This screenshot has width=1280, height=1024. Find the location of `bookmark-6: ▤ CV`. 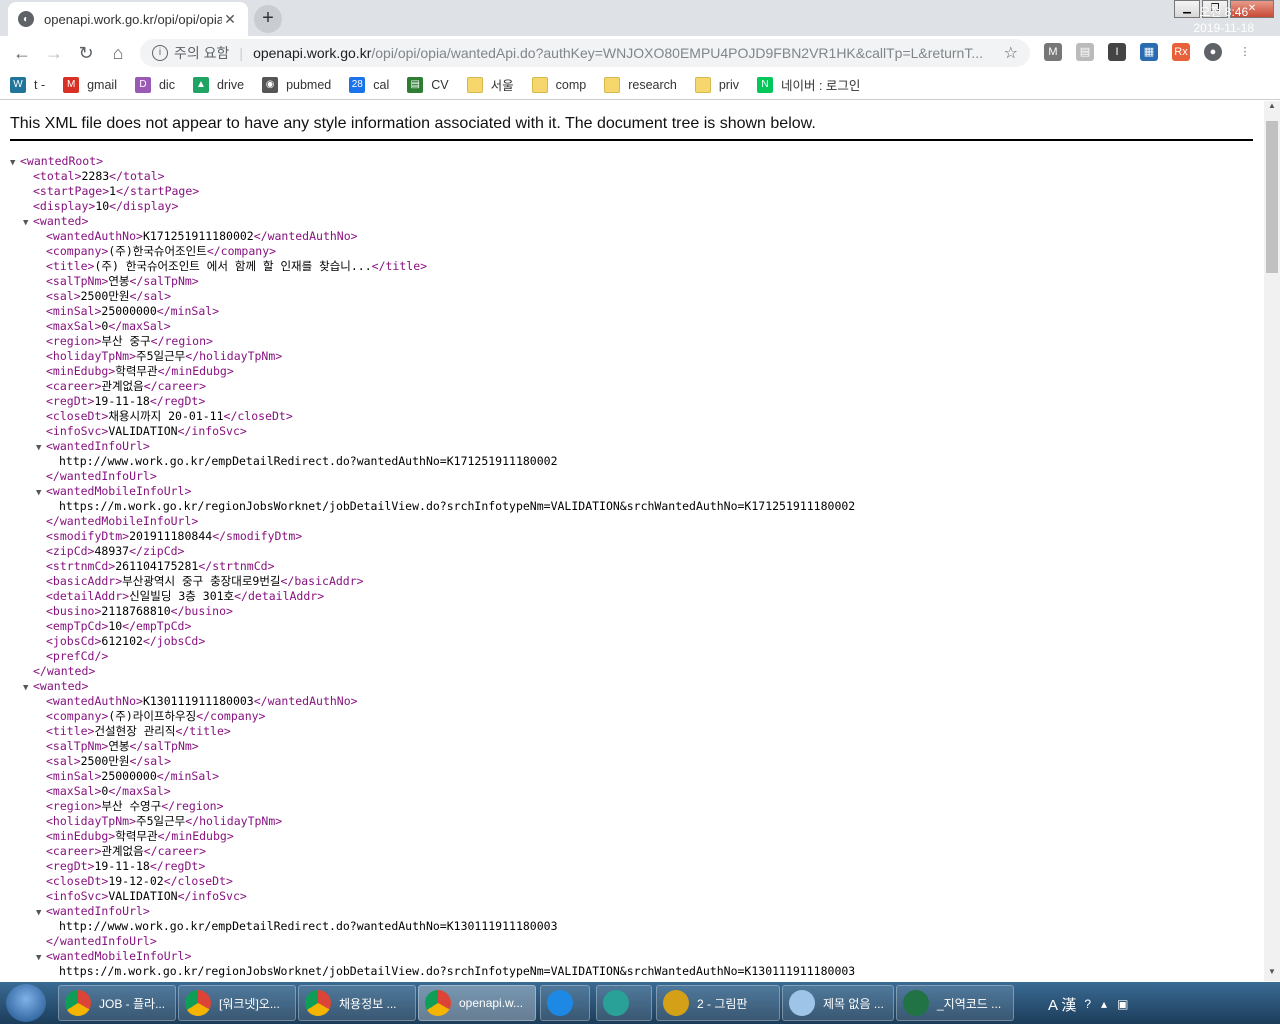

bookmark-6: ▤ CV is located at coordinates (428, 84).